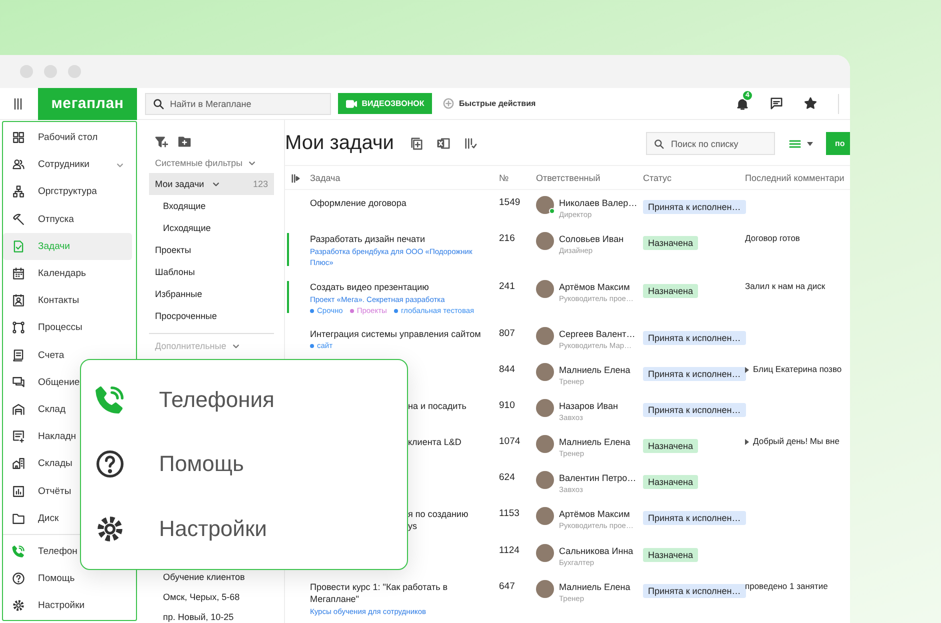 This screenshot has width=941, height=623. What do you see at coordinates (211, 206) in the screenshot?
I see `filter-item: Входящие` at bounding box center [211, 206].